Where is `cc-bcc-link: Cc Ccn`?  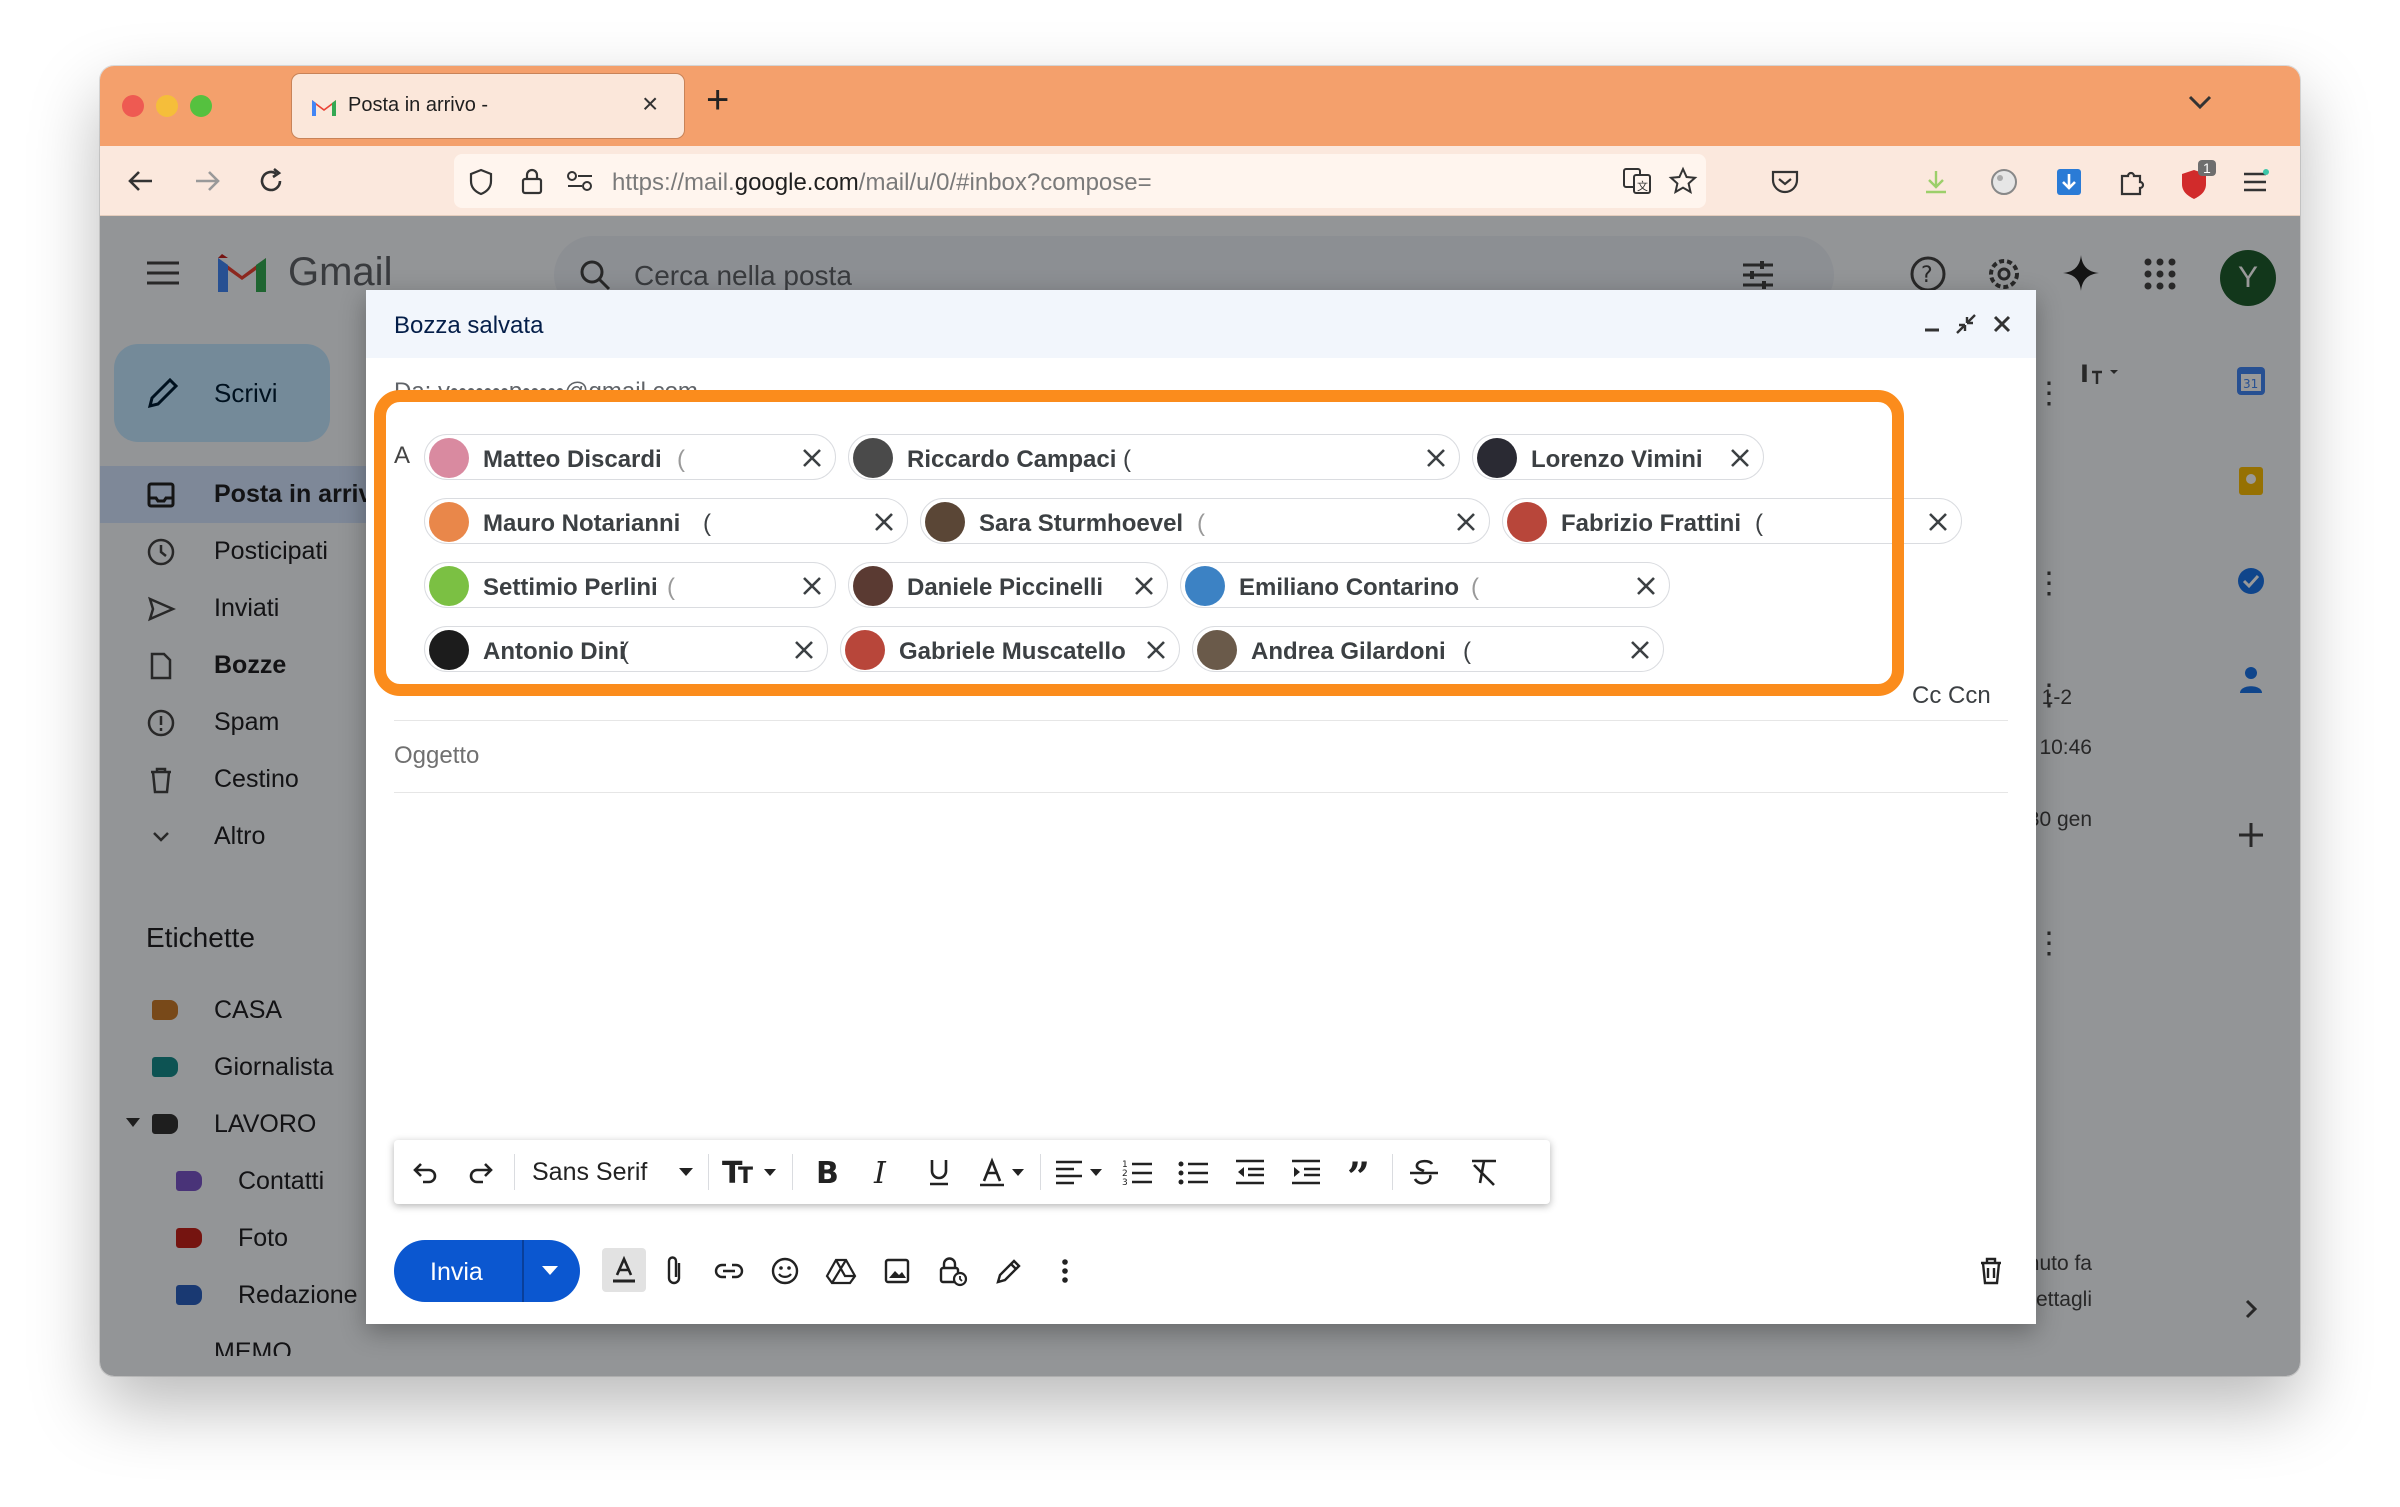 cc-bcc-link: Cc Ccn is located at coordinates (1951, 696).